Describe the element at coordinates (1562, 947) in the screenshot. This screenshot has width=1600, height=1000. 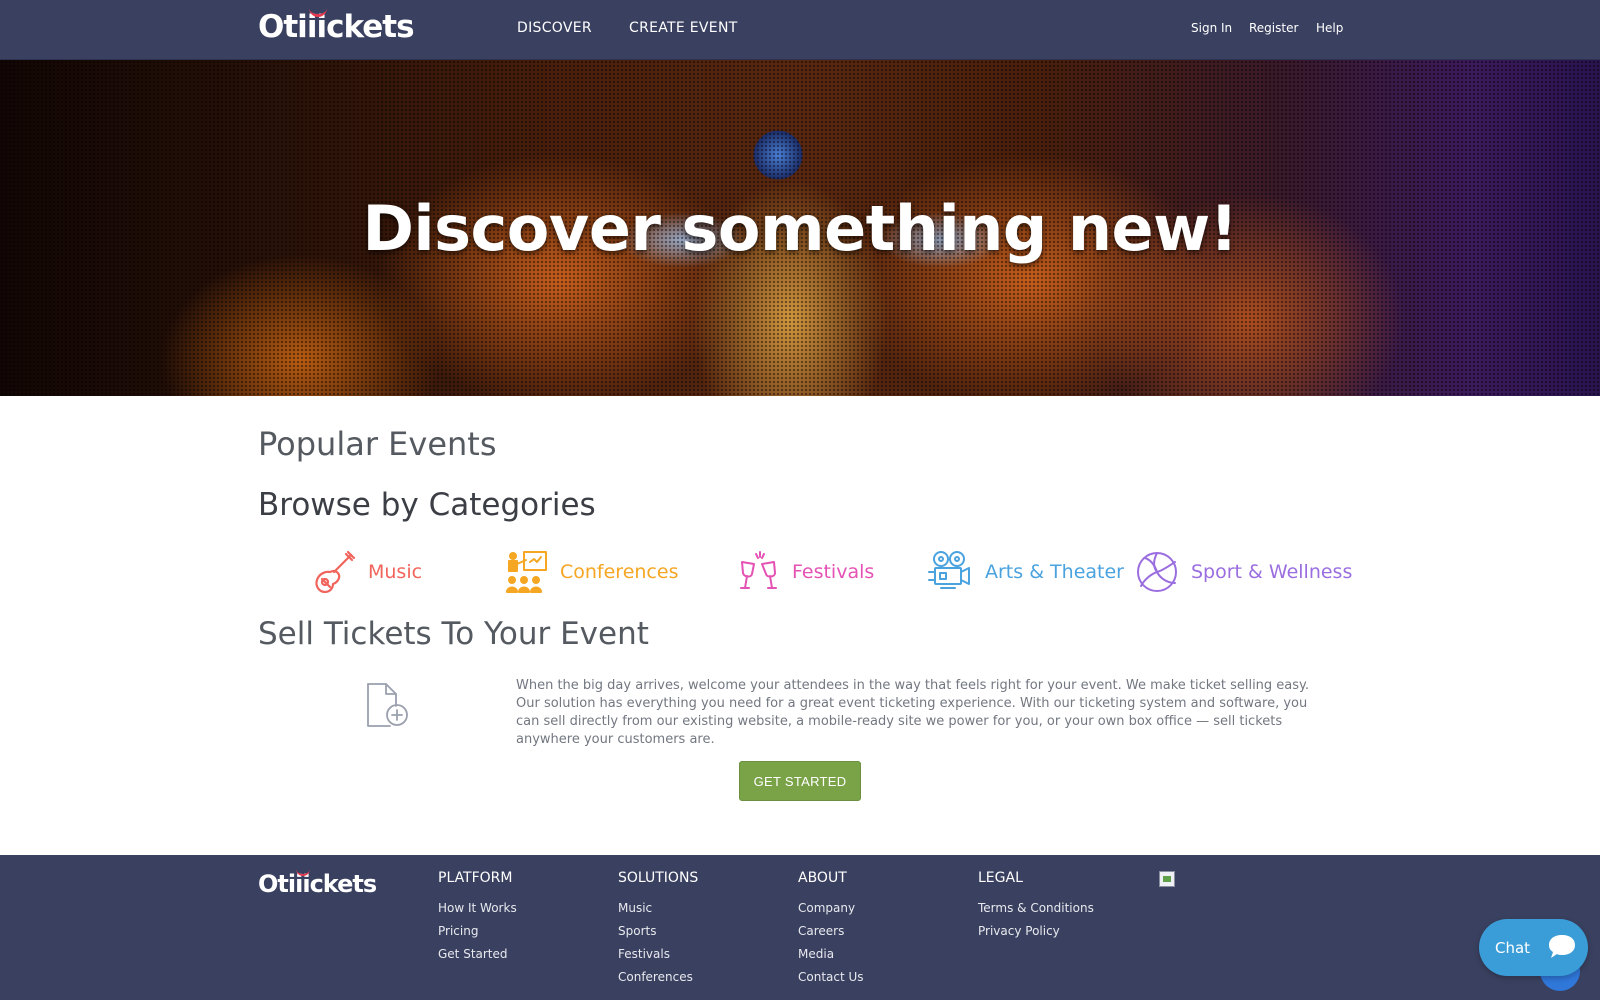
I see `chat-bubble-icon` at that location.